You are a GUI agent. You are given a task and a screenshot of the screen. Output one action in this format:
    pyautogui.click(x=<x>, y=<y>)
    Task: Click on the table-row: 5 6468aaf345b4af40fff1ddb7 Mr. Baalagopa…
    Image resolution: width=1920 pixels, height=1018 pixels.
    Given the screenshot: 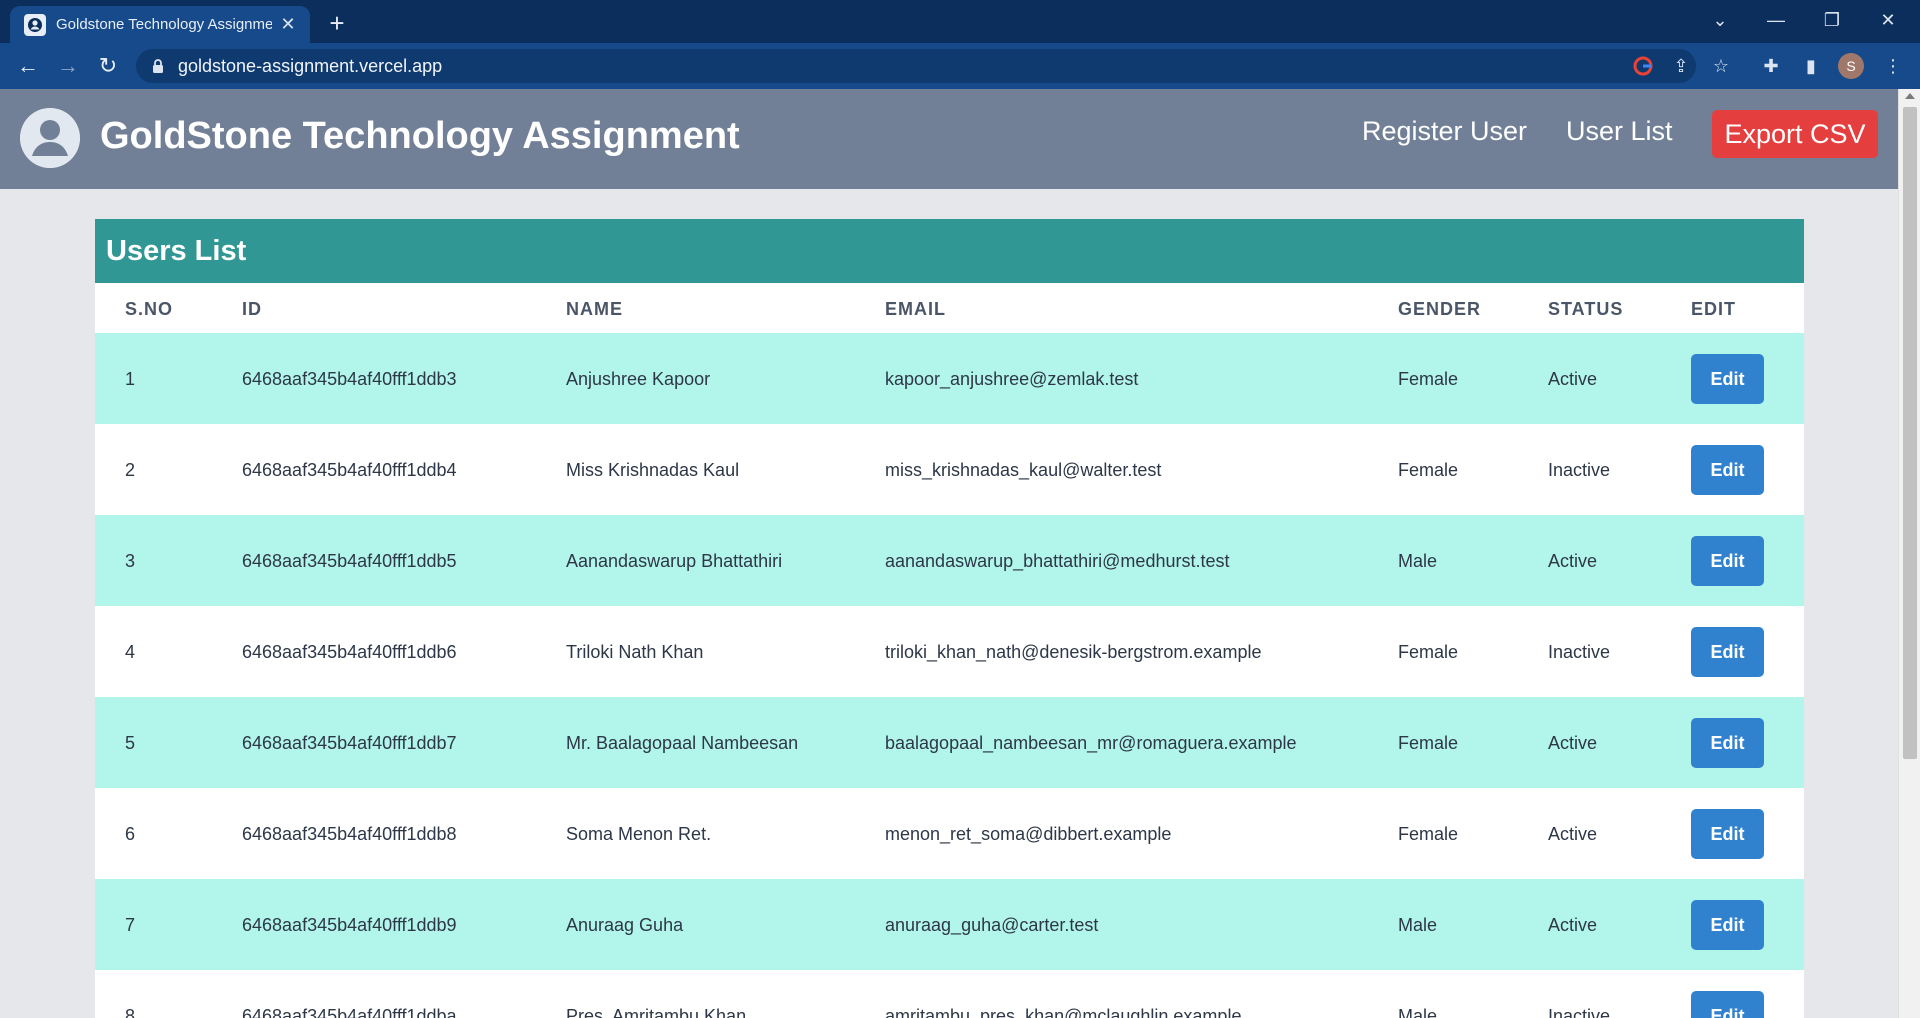 What is the action you would take?
    pyautogui.click(x=949, y=742)
    